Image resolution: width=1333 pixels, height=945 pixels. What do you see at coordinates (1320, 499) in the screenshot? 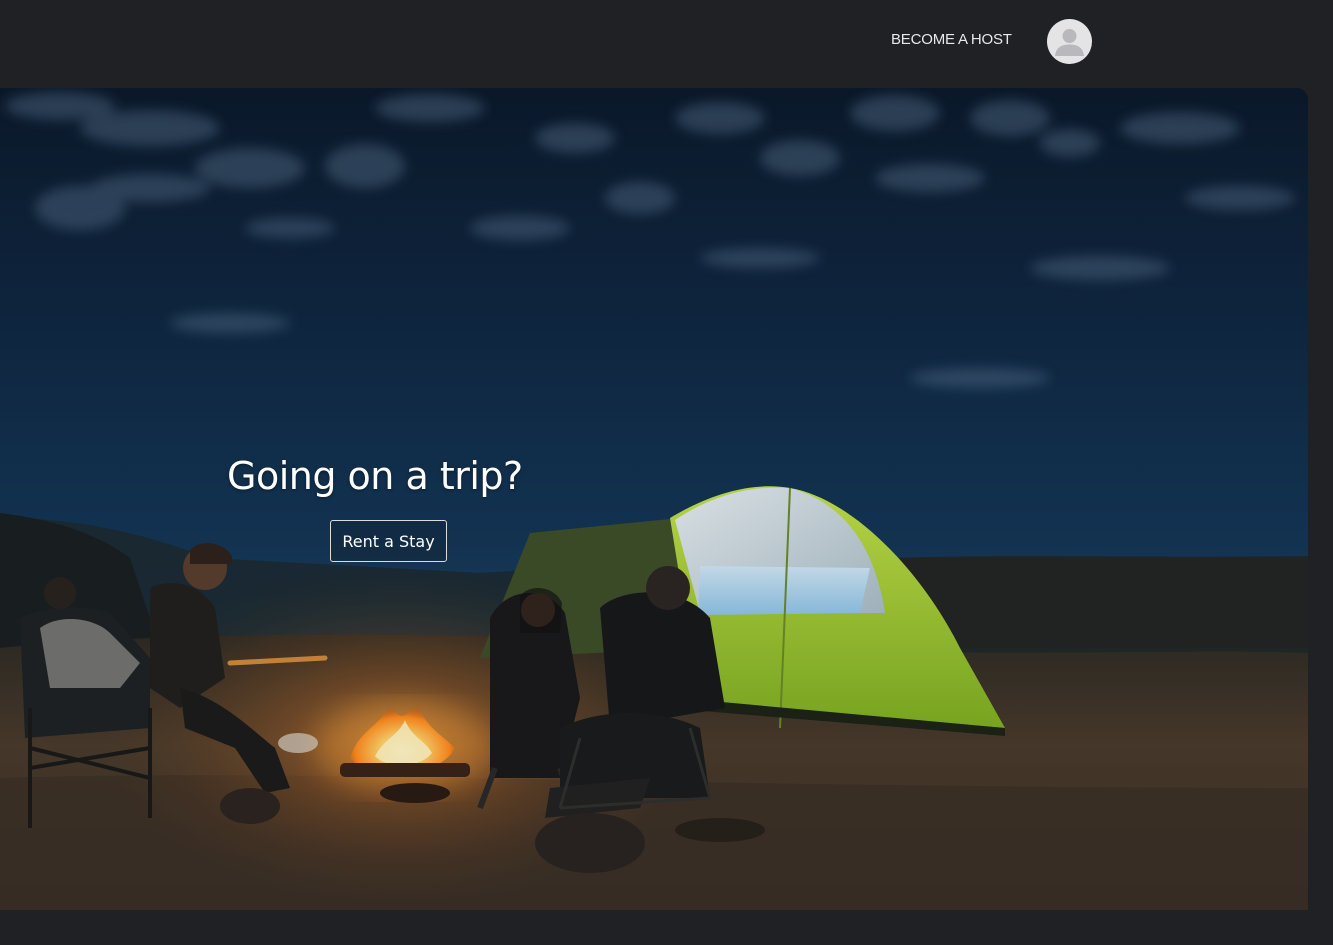
I see `right-scroll-gutter` at bounding box center [1320, 499].